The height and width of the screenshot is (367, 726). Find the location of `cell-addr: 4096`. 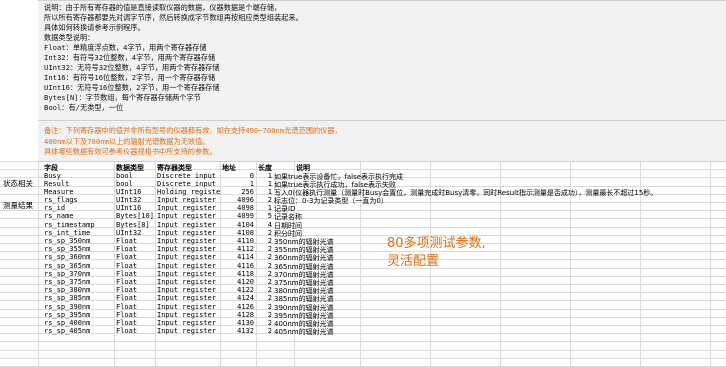

cell-addr: 4096 is located at coordinates (239, 200).